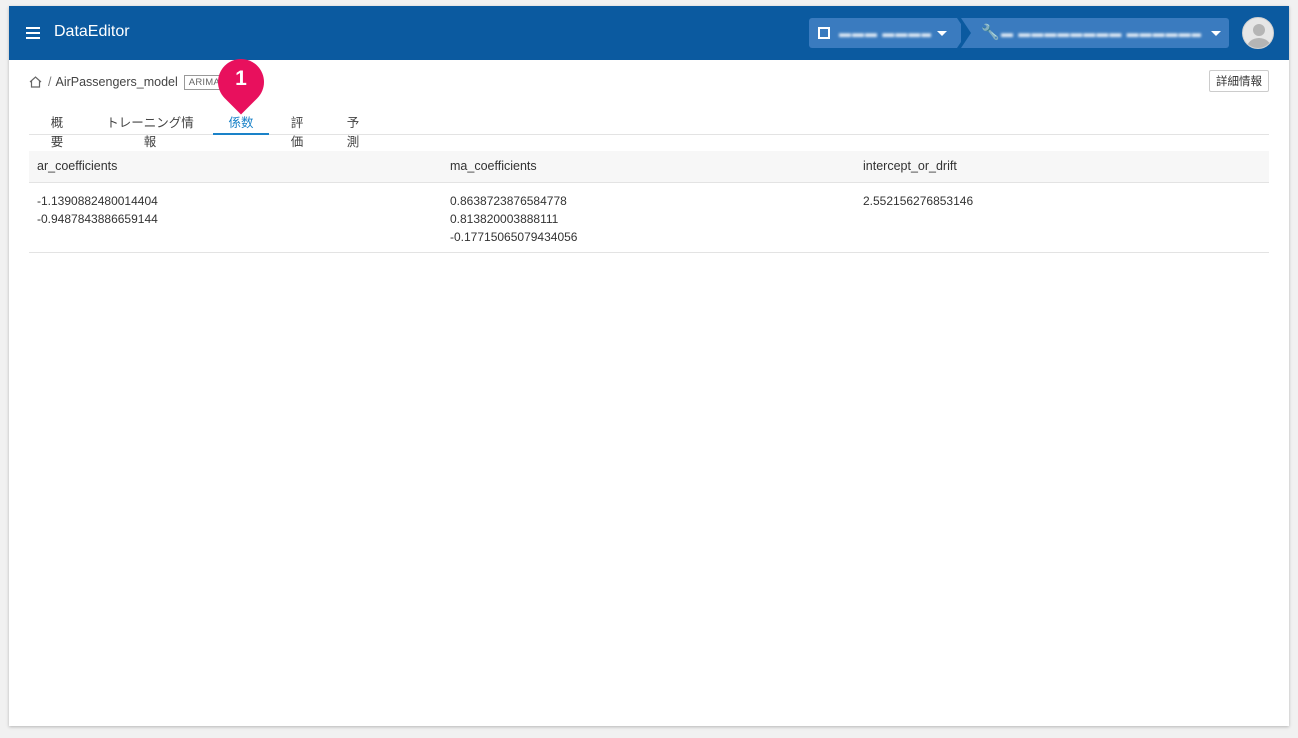 Image resolution: width=1298 pixels, height=738 pixels. I want to click on tab-training-info: トレーニング情報, so click(150, 127).